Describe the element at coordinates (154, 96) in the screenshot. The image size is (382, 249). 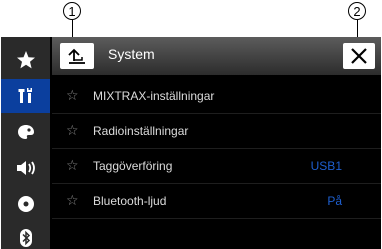
I see `menu-item-label: MIXTRAX-inställningar` at that location.